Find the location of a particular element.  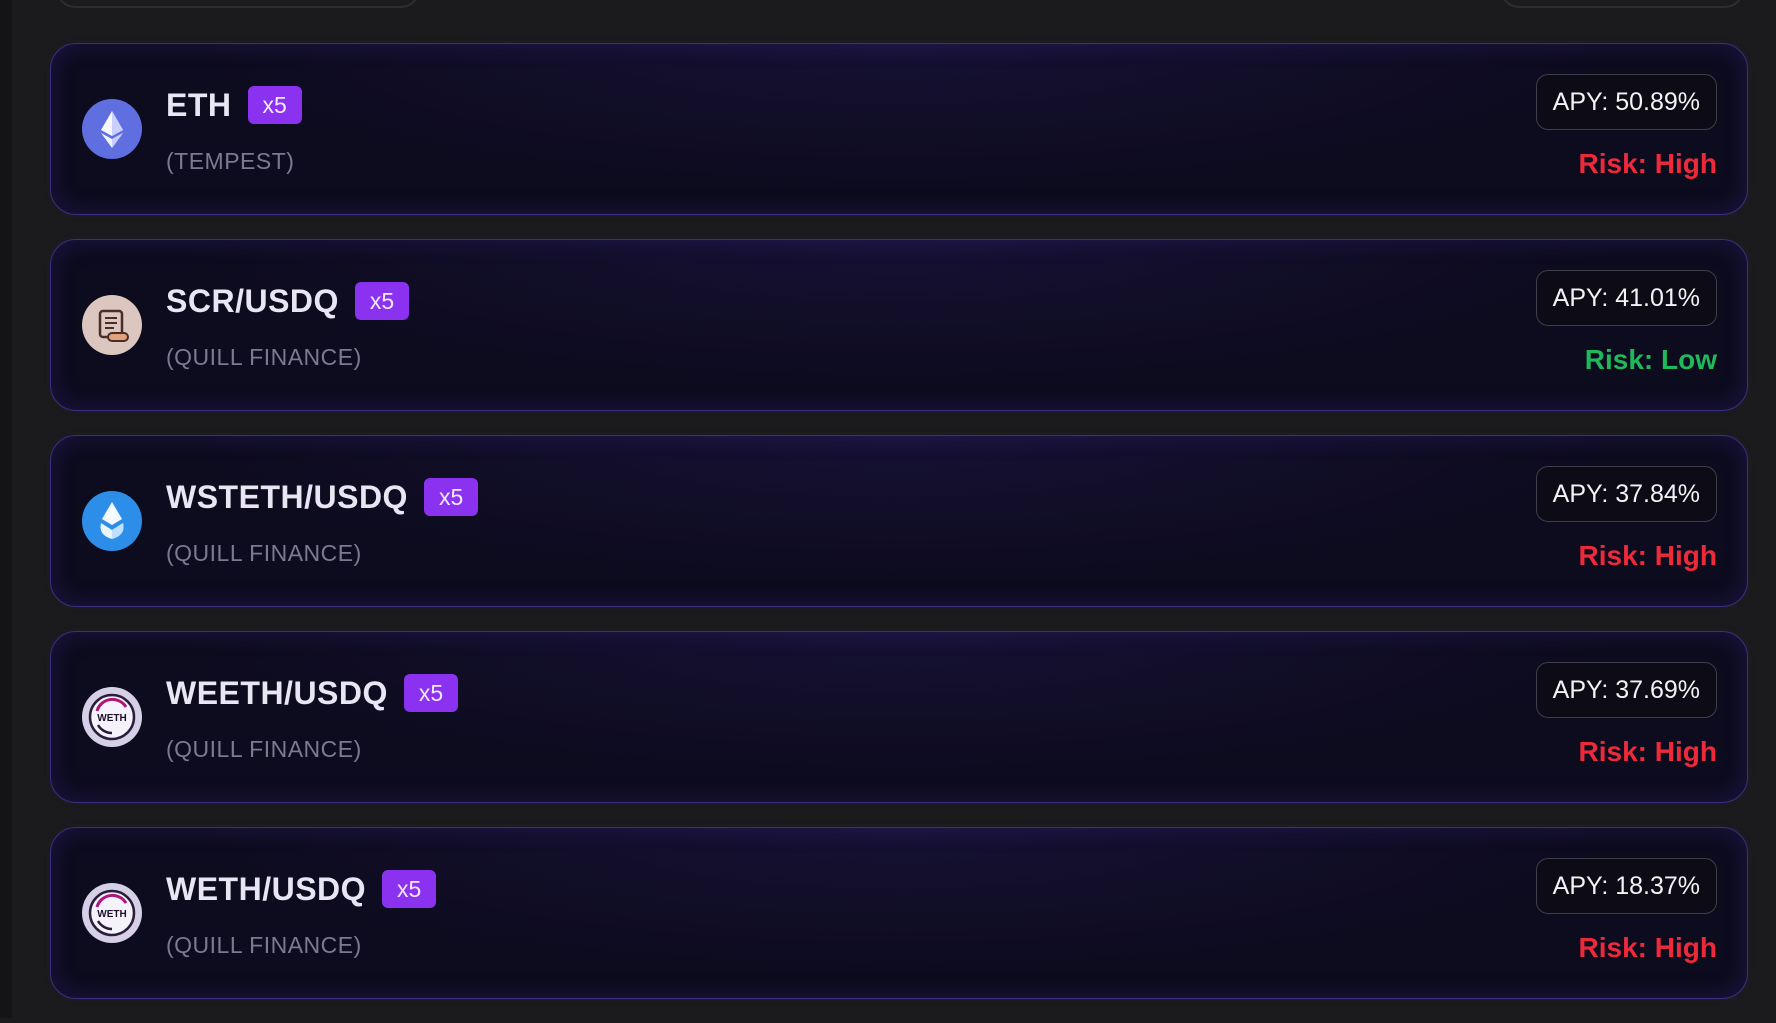

pool-name: WETH/USDQ is located at coordinates (266, 888).